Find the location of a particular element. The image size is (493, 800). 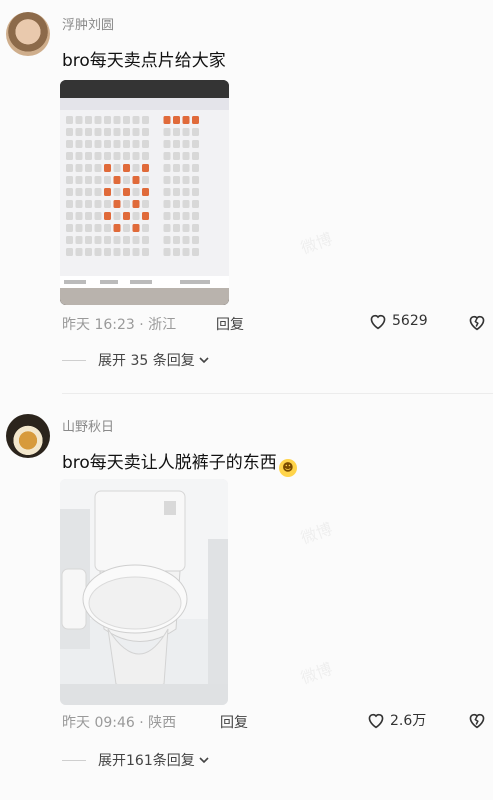

divider is located at coordinates (74, 760).